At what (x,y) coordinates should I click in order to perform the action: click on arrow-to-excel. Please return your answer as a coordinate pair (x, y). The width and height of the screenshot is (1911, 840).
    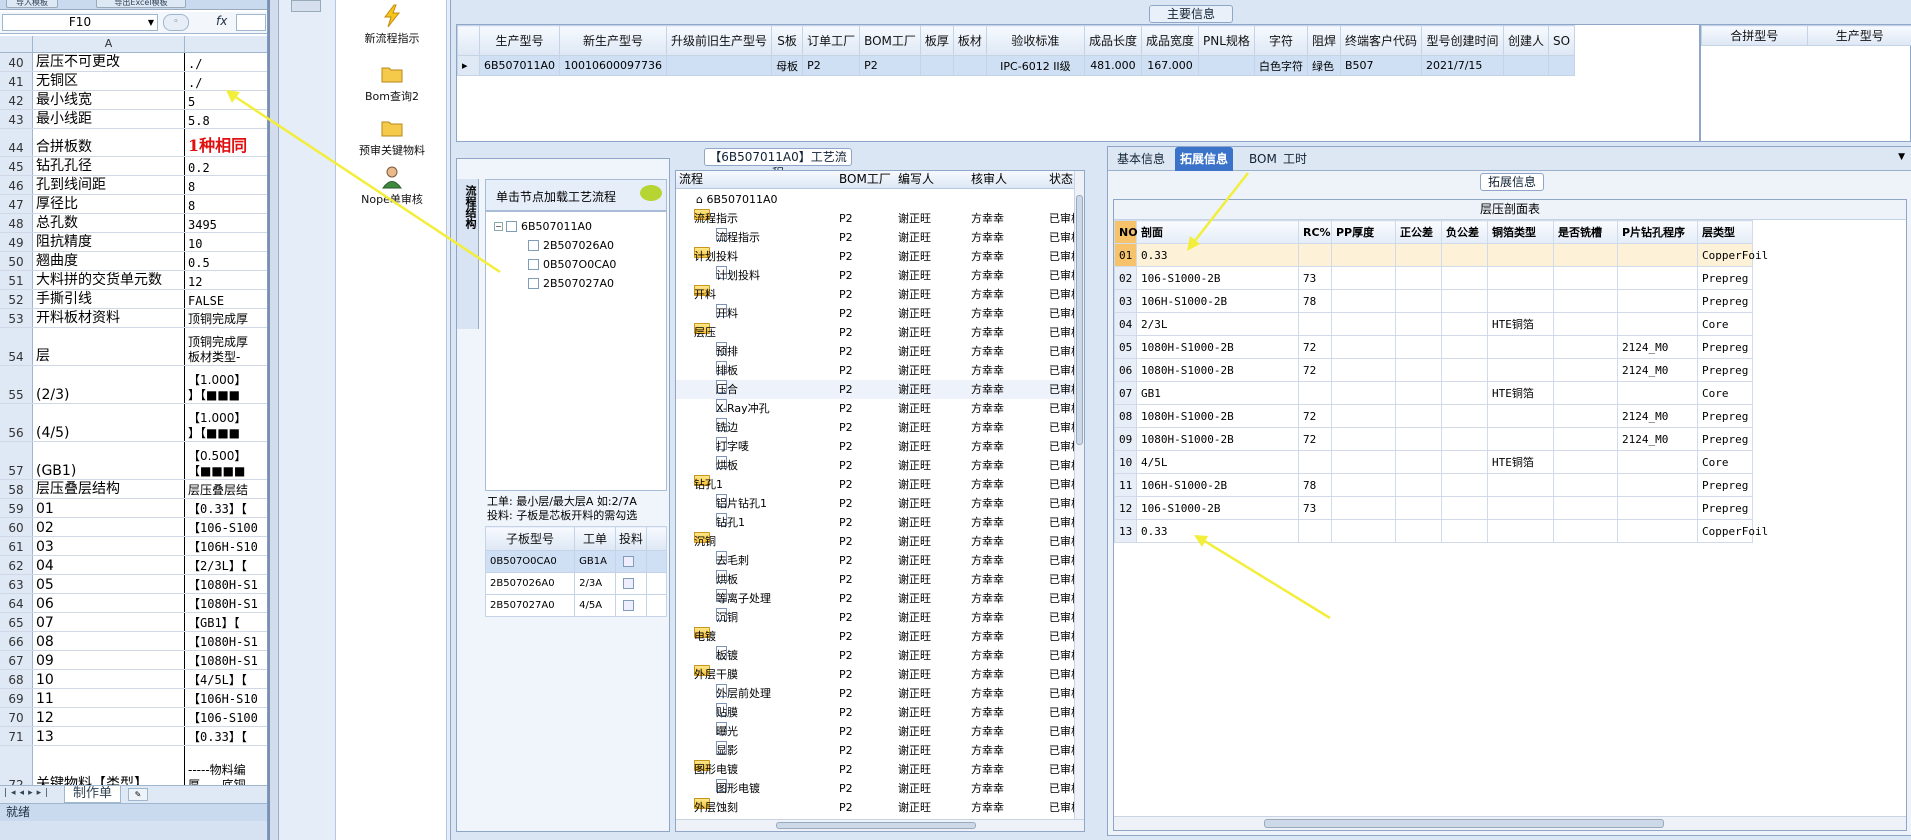
    Looking at the image, I should click on (363, 182).